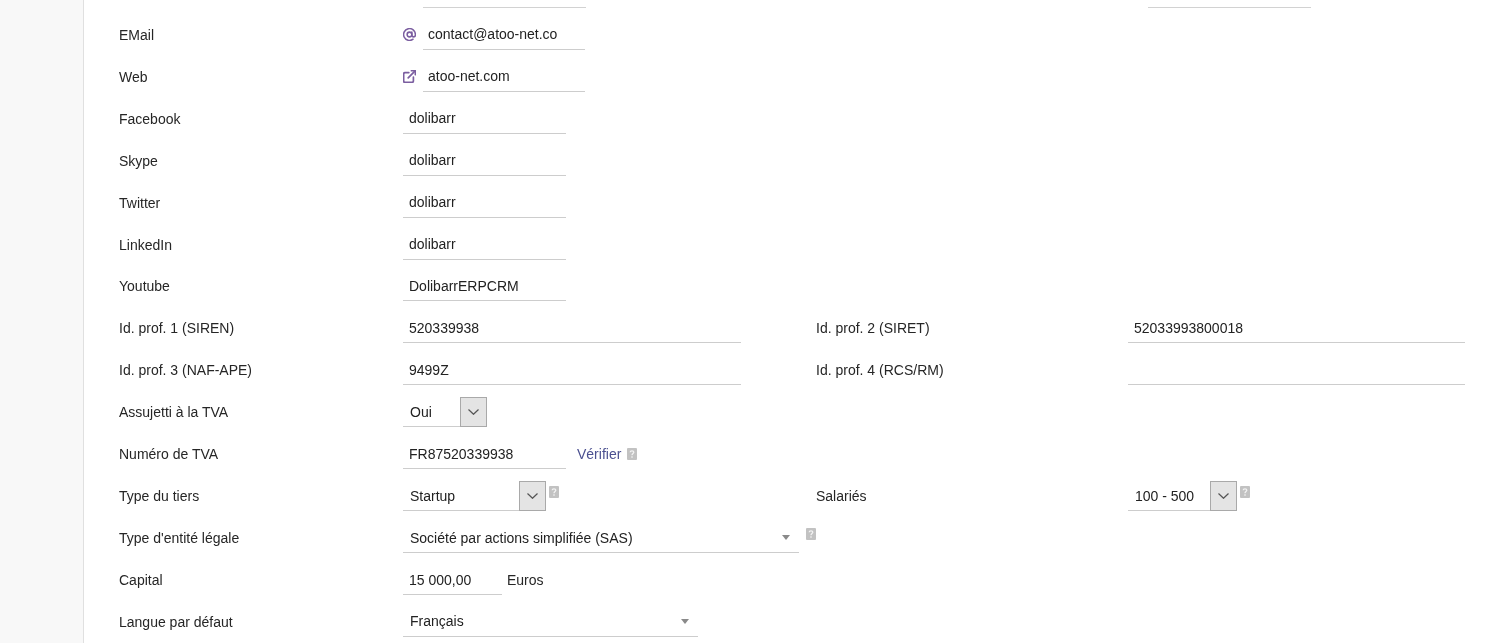  I want to click on field-label: Assujetti à la TVA, so click(174, 412).